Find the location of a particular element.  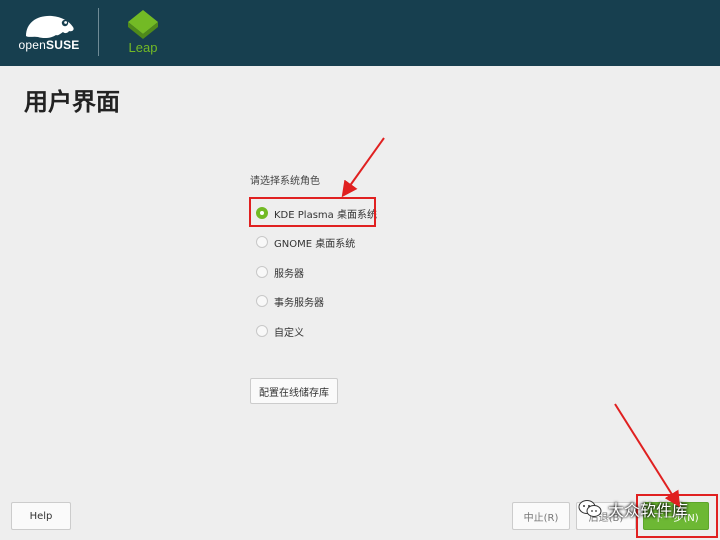

configure-repos-button: 配置在线储存库 is located at coordinates (294, 391).